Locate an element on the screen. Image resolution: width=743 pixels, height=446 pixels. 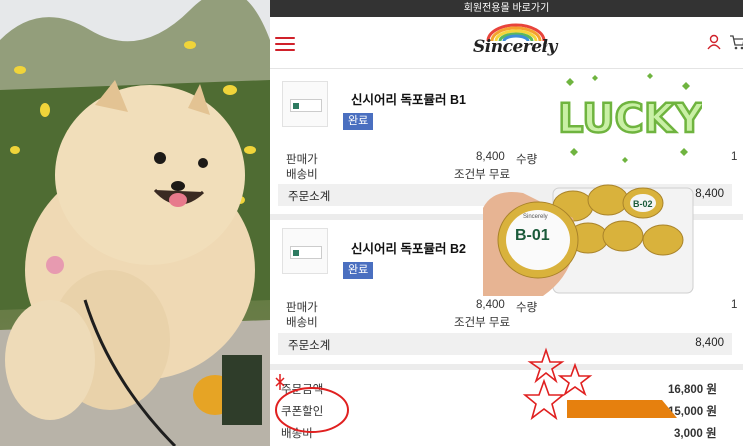
shipping-value: 조건부 무료 is located at coordinates (482, 323).